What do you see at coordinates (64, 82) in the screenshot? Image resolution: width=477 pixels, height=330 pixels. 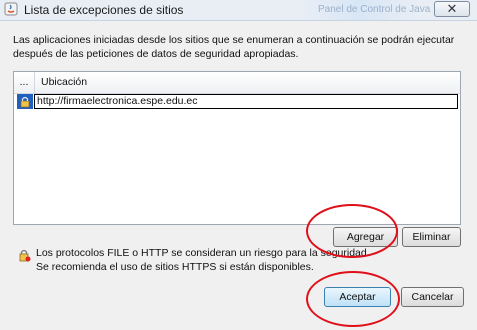 I see `column-header-location: Ubicación` at bounding box center [64, 82].